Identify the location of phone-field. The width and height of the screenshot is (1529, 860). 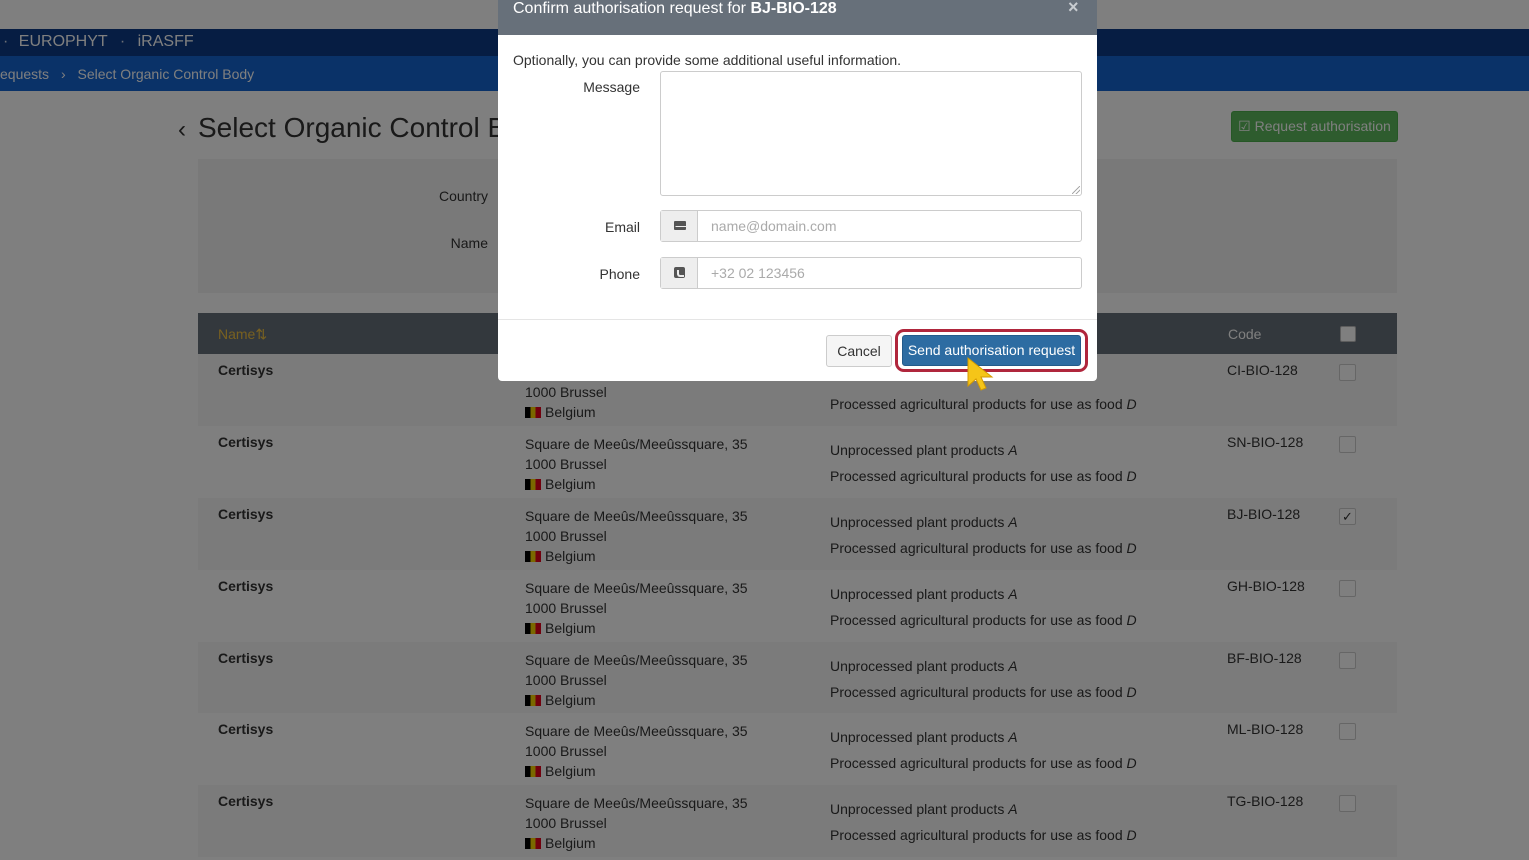
(889, 273).